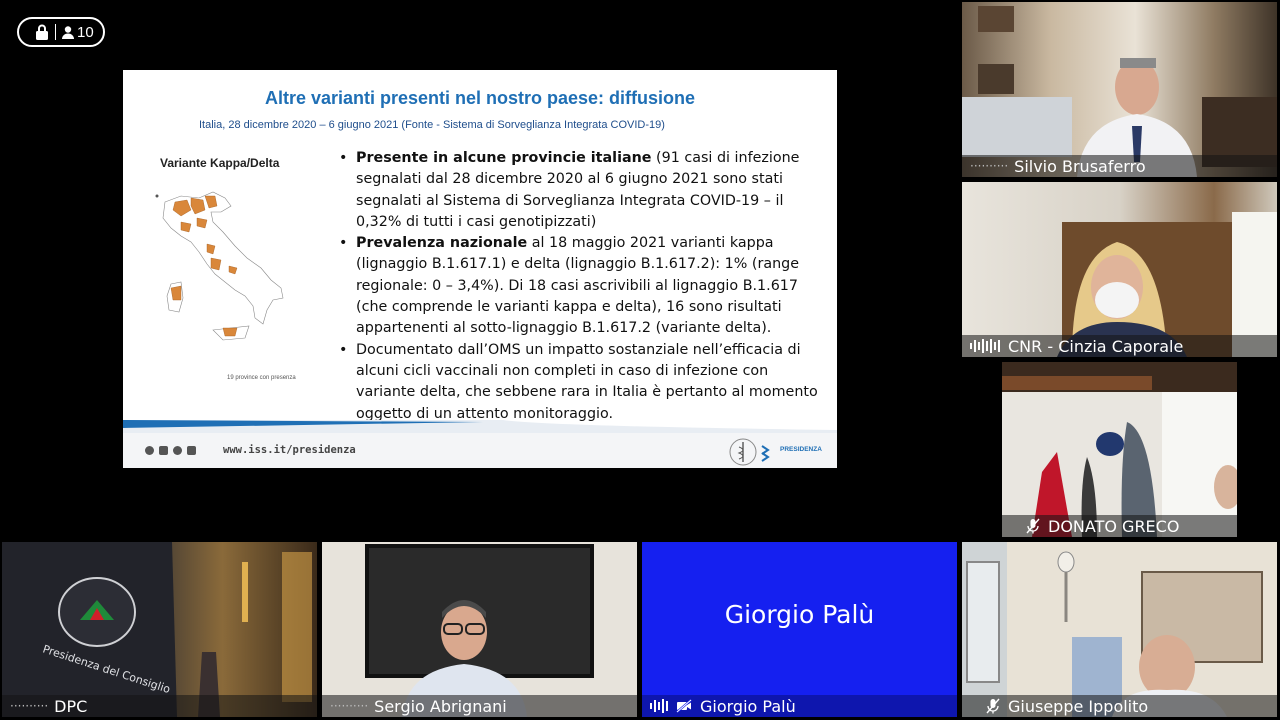  I want to click on meeting-info-pill: 10, so click(61, 32).